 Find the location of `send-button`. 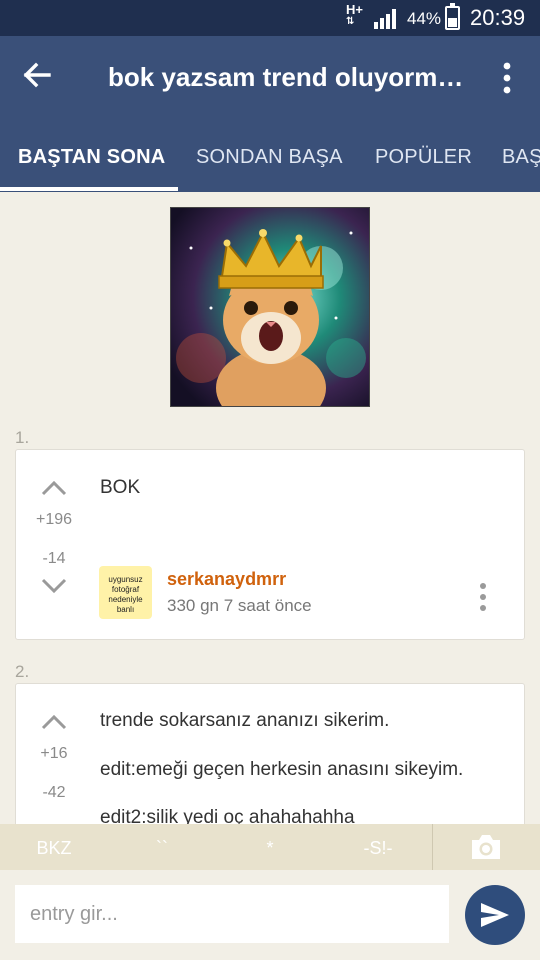

send-button is located at coordinates (495, 915).